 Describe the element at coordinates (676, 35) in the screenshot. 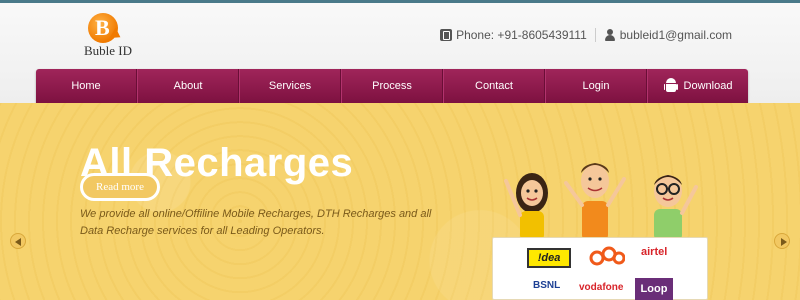

I see `email-text: bubleid1@gmail.com` at that location.